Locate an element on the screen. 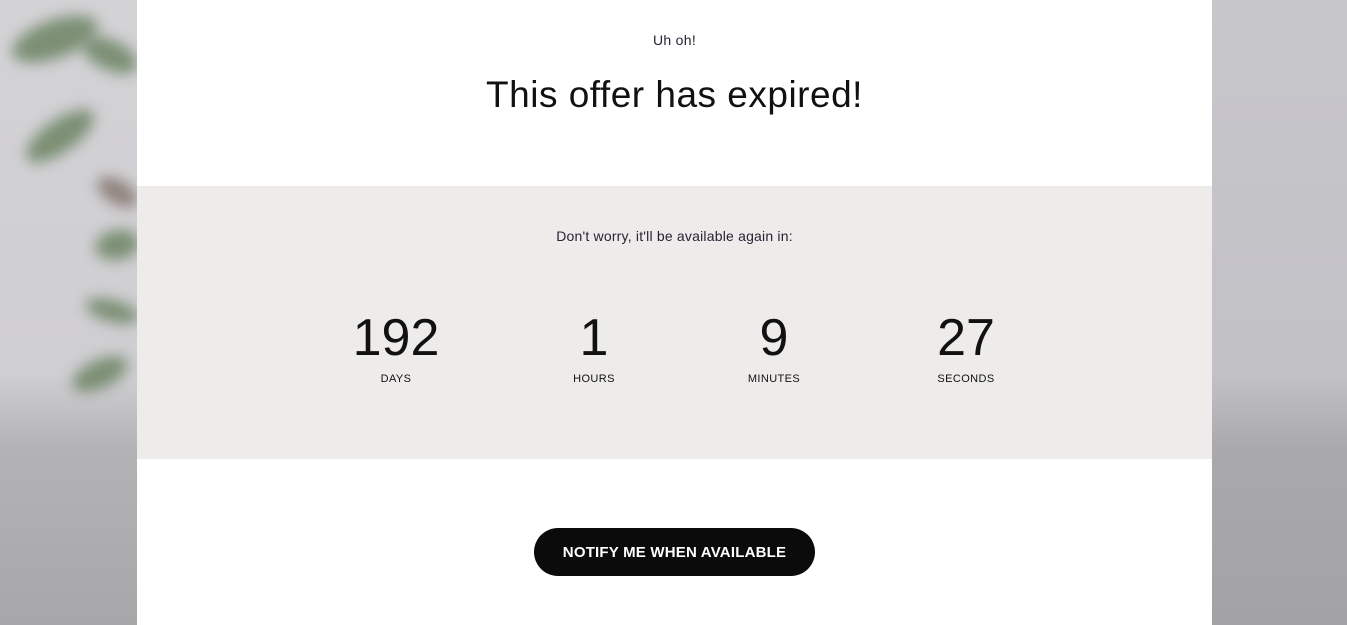 Image resolution: width=1347 pixels, height=625 pixels. countdown-minutes: 9 MINUTES is located at coordinates (774, 347).